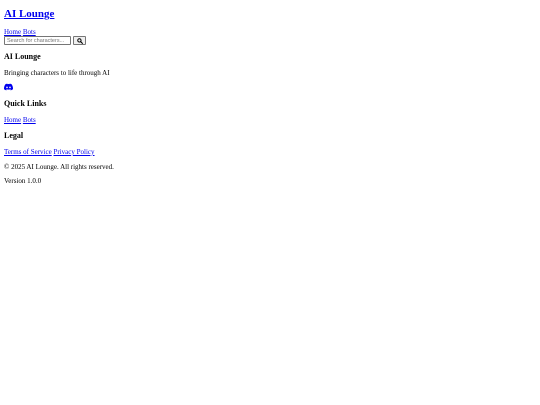  I want to click on copyright-text: © 2025 AI Lounge. All rights reserved., so click(59, 167).